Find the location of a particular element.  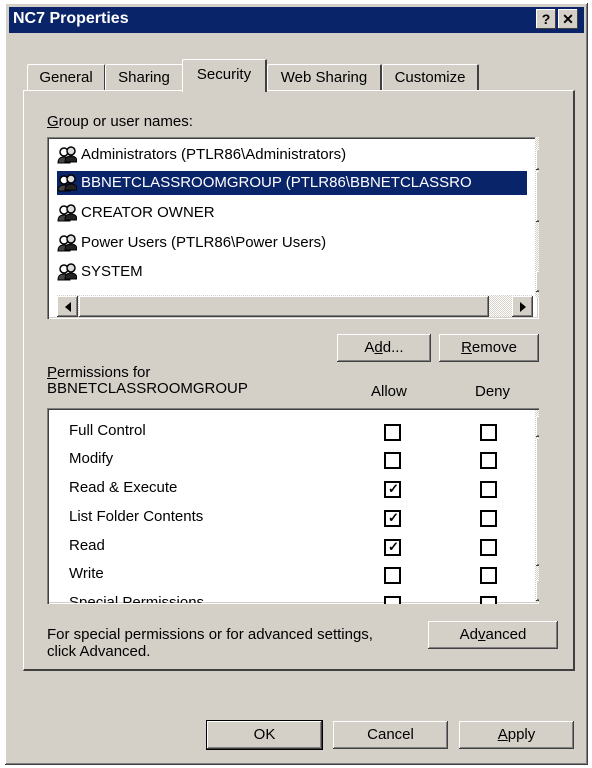

list-item: Administrators (PTLR86\Administrators) is located at coordinates (201, 155).